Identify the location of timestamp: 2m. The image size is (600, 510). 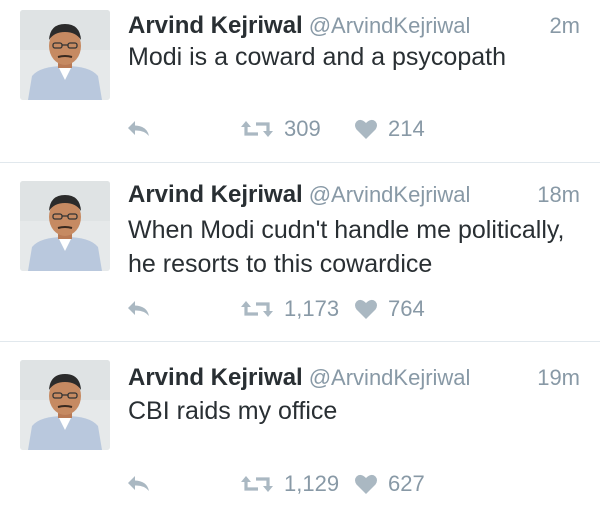
(564, 26).